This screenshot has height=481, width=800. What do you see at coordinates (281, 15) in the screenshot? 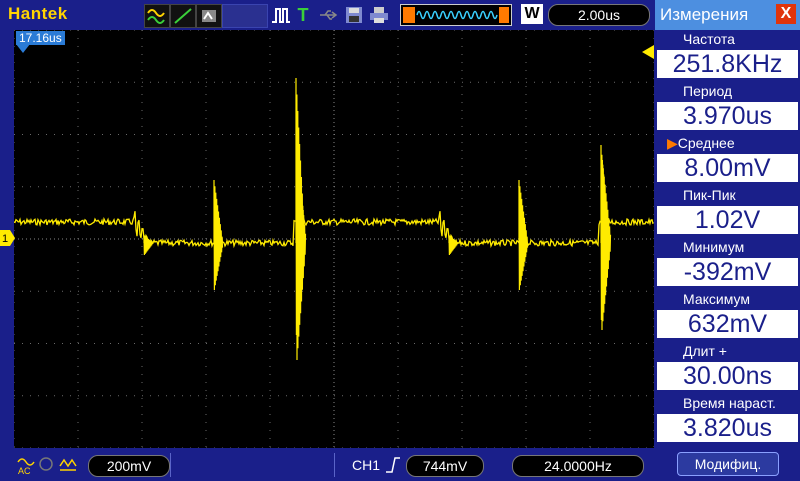
I see `pulse-trigger-icon` at bounding box center [281, 15].